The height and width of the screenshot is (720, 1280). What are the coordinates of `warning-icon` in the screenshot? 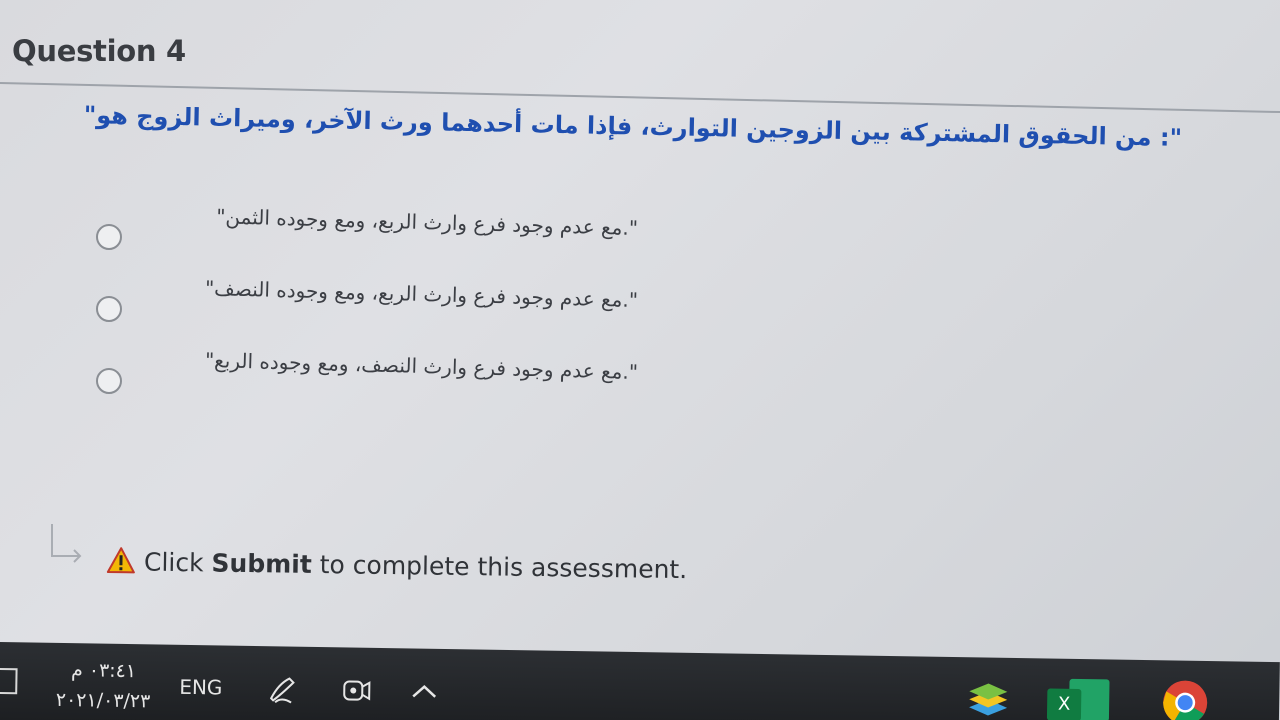 It's located at (120, 560).